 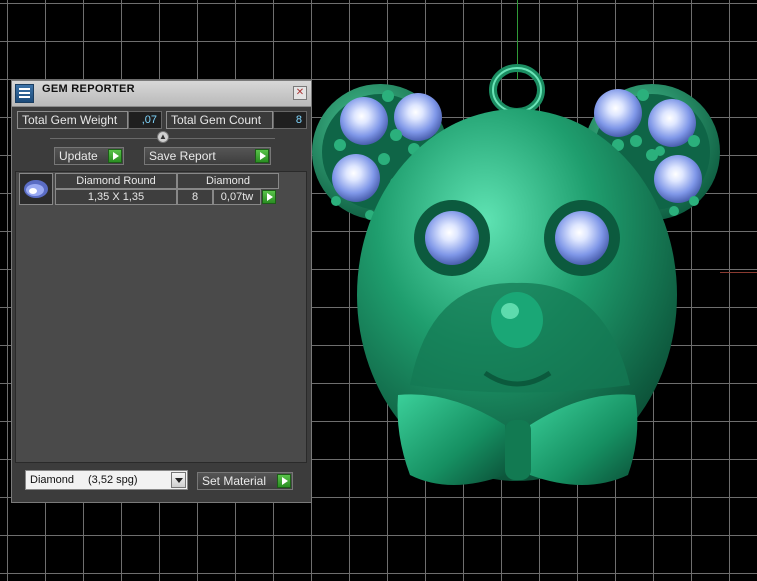 I want to click on set-material-button-label: Set Material, so click(x=234, y=481).